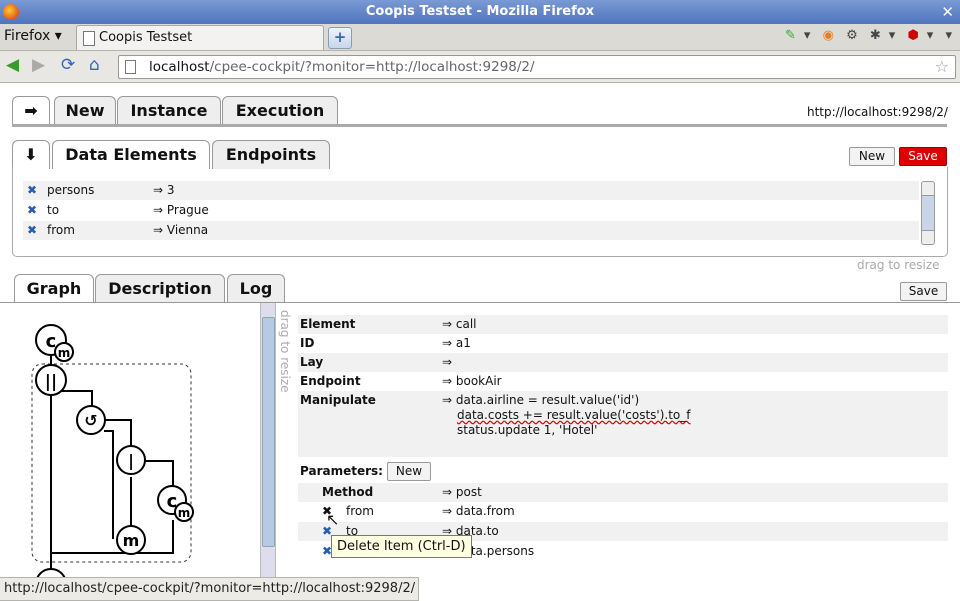 The image size is (960, 601). Describe the element at coordinates (480, 12) in the screenshot. I see `window-titlebar: Coopis Testset - Mozilla Firefox ✕` at that location.